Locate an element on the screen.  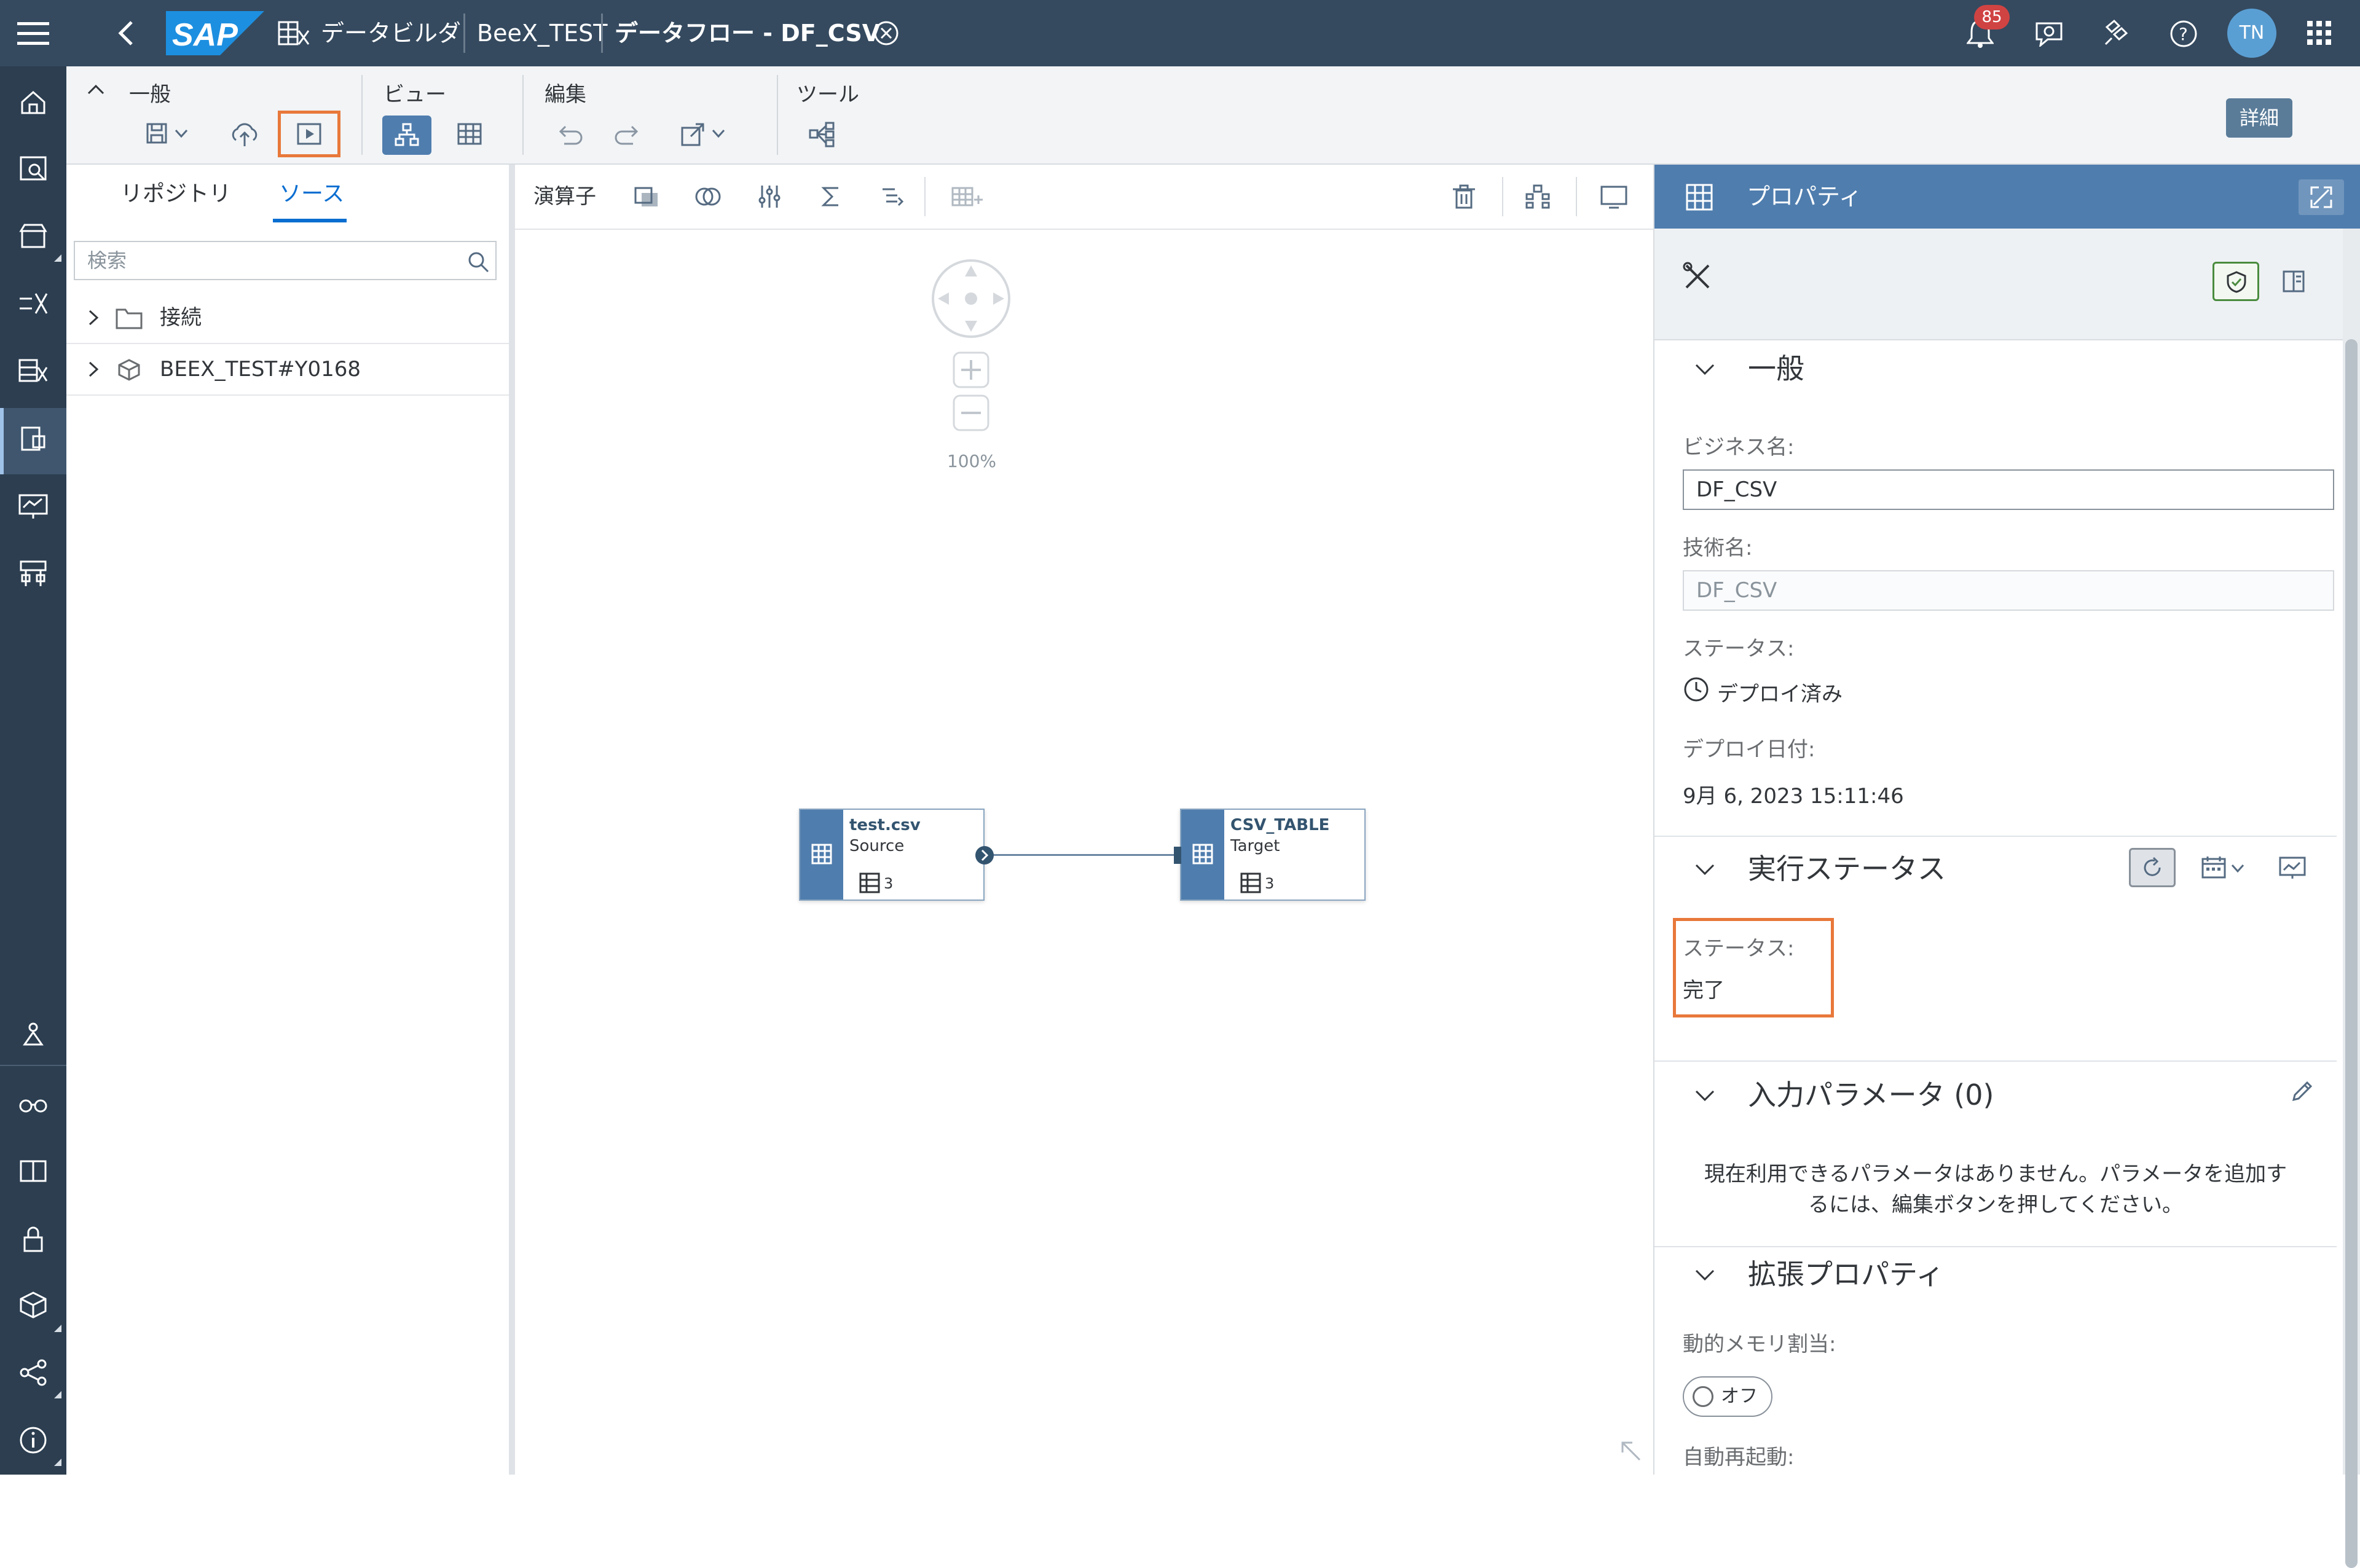
zoom-in-icon is located at coordinates (971, 370).